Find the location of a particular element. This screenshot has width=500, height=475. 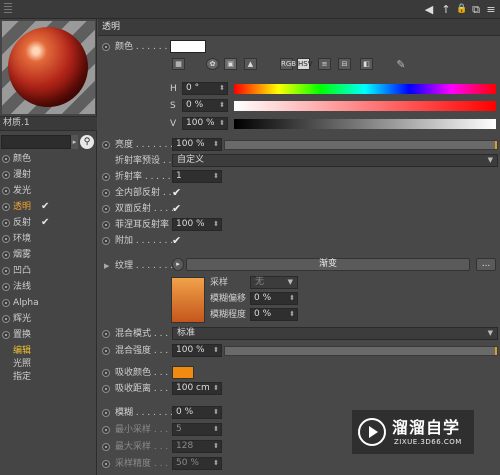

channel-item: 反射 ✔ is located at coordinates (48, 223).